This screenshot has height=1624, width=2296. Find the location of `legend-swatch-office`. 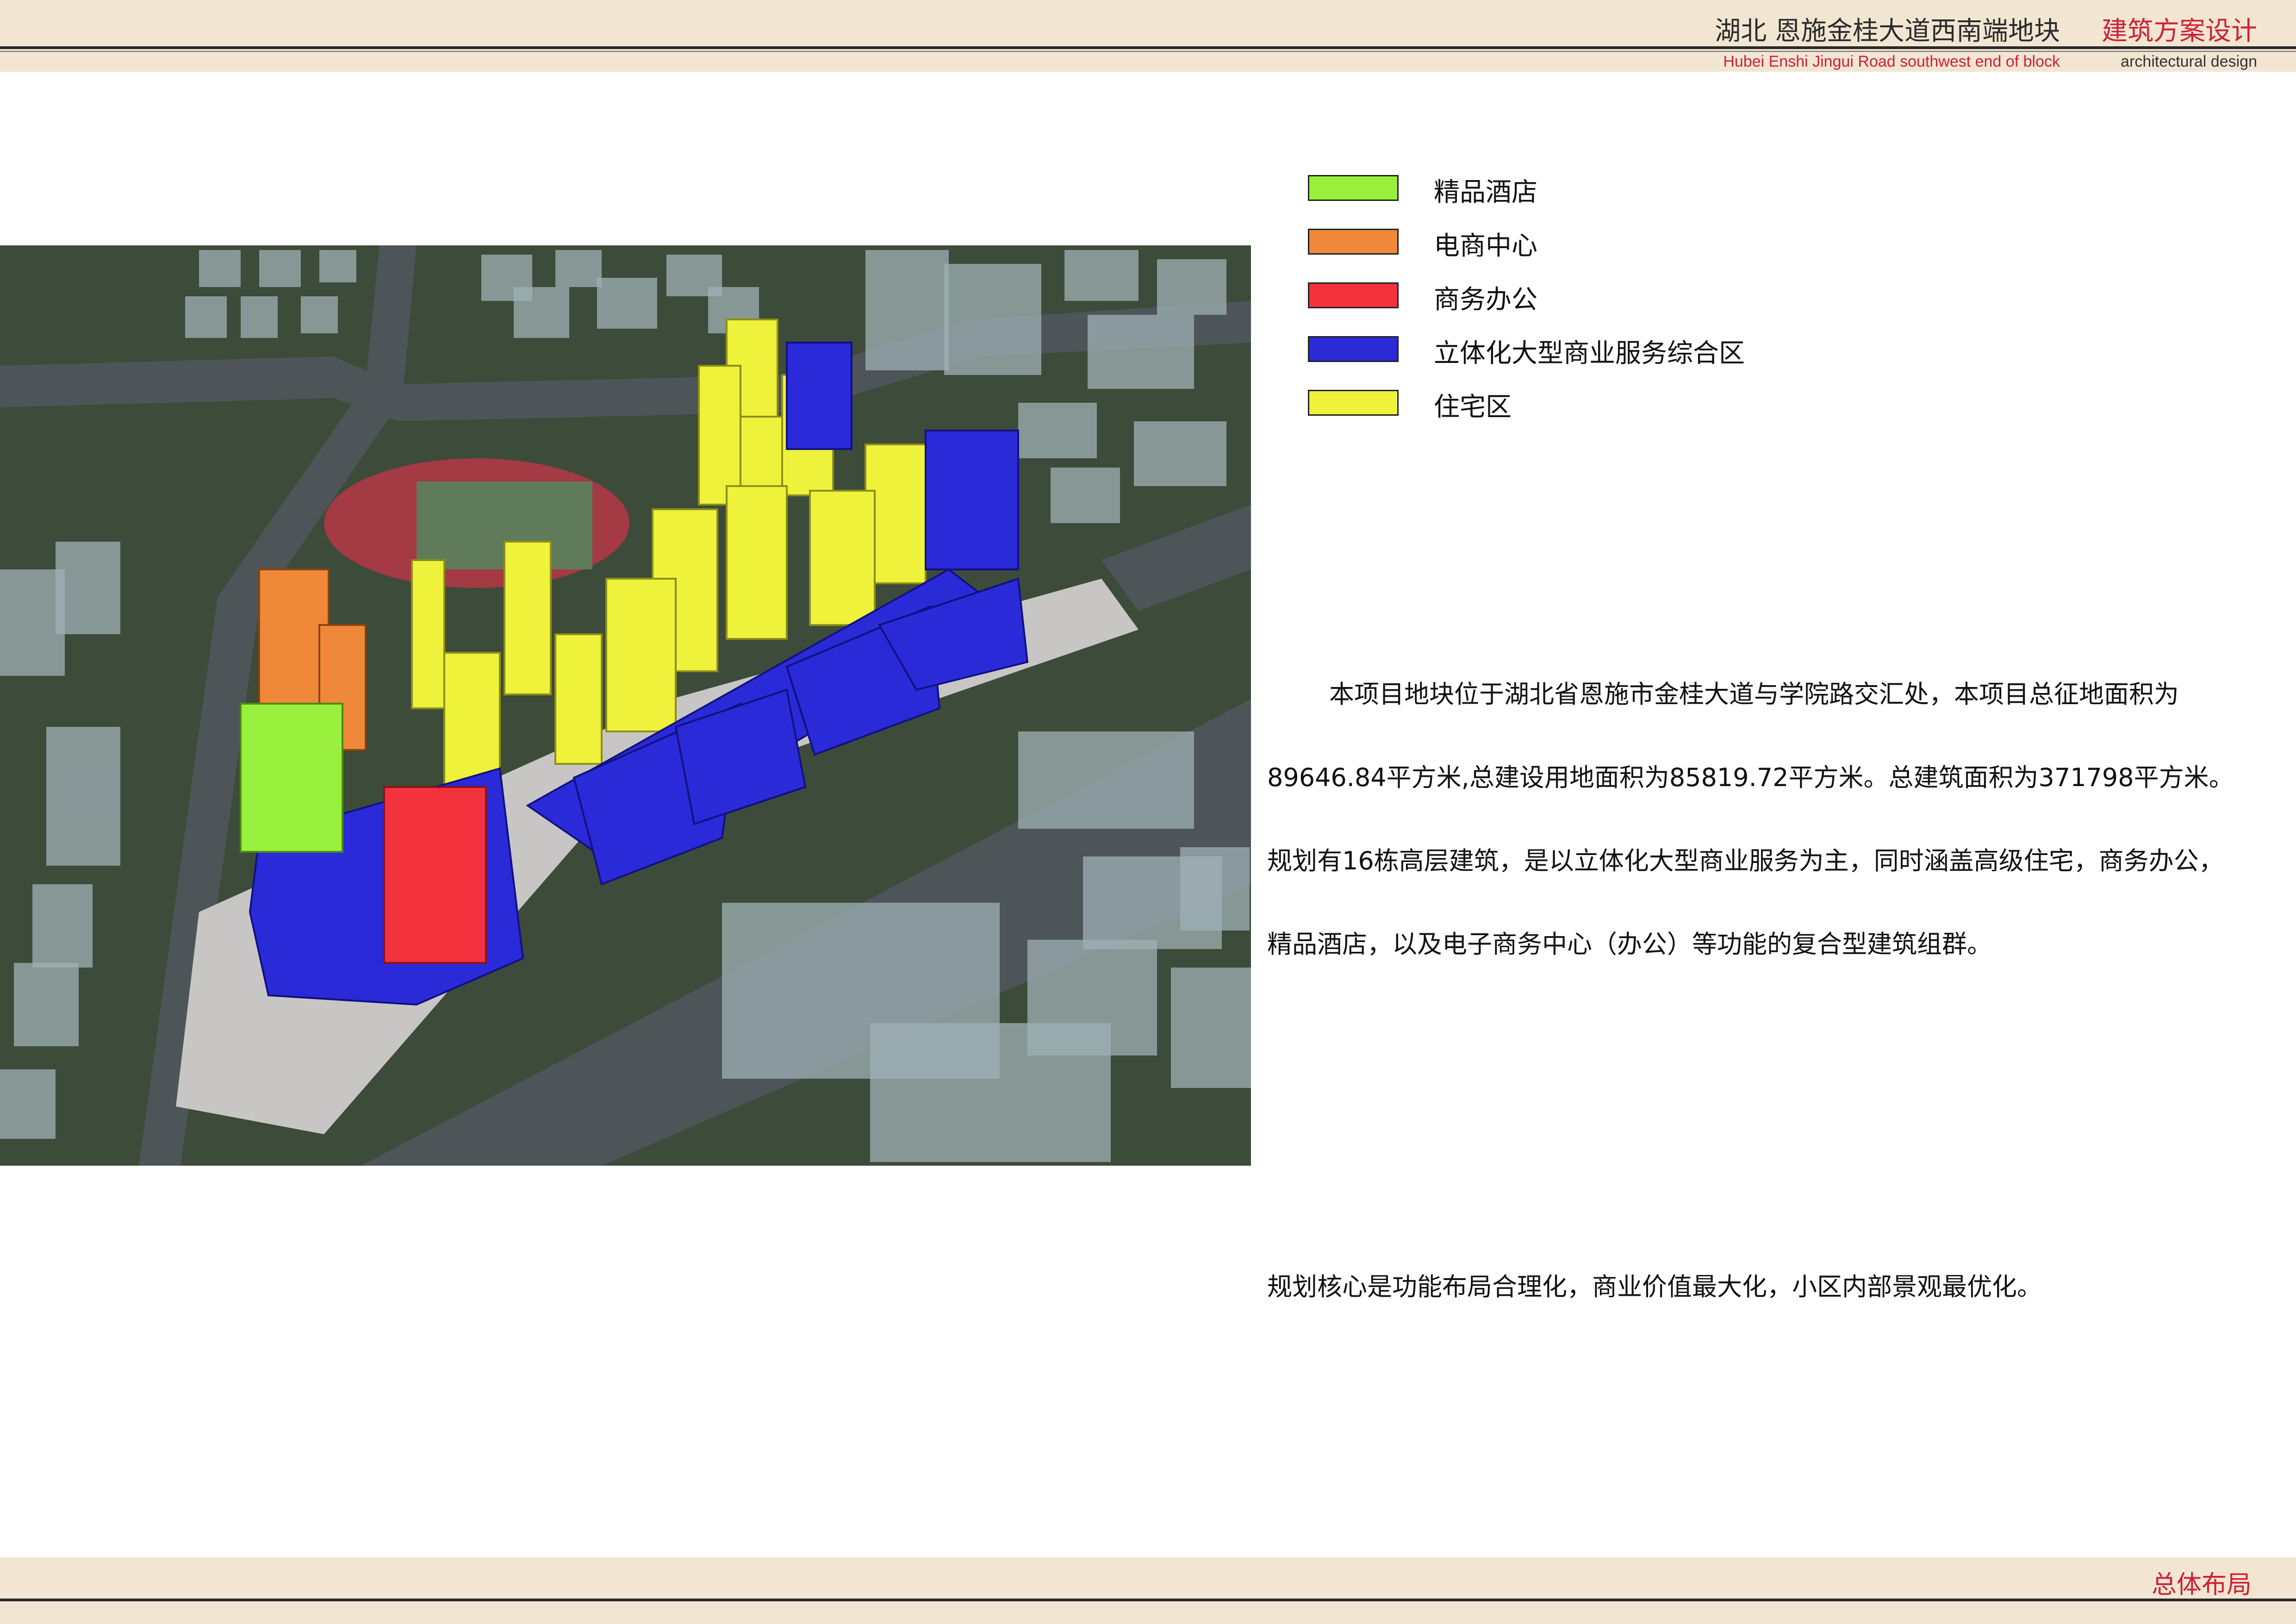

legend-swatch-office is located at coordinates (1353, 295).